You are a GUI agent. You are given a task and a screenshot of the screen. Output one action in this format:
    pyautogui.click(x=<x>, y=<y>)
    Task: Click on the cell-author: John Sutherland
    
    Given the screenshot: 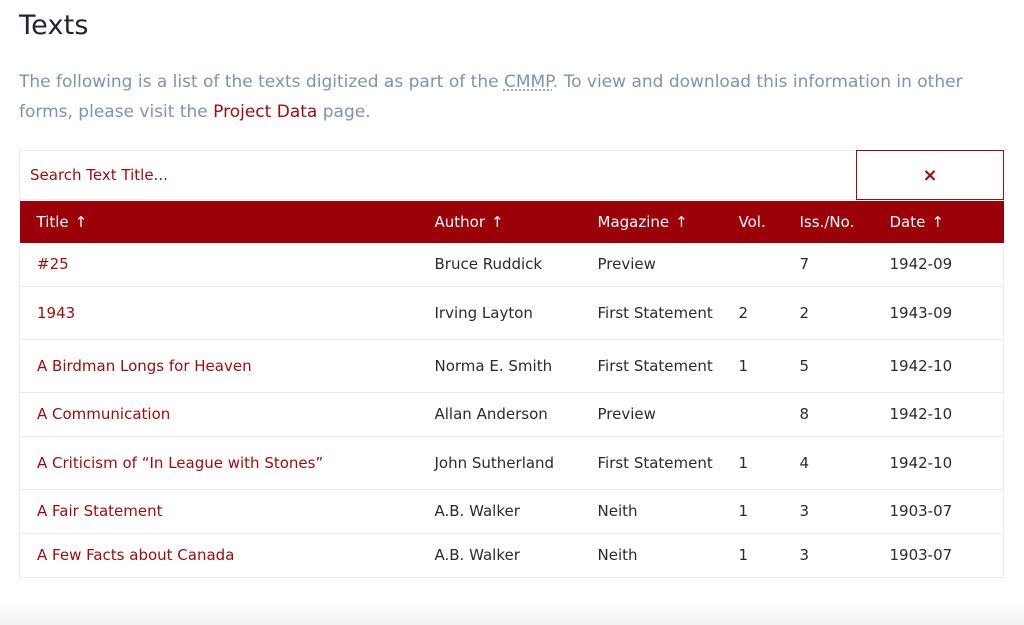 What is the action you would take?
    pyautogui.click(x=499, y=463)
    